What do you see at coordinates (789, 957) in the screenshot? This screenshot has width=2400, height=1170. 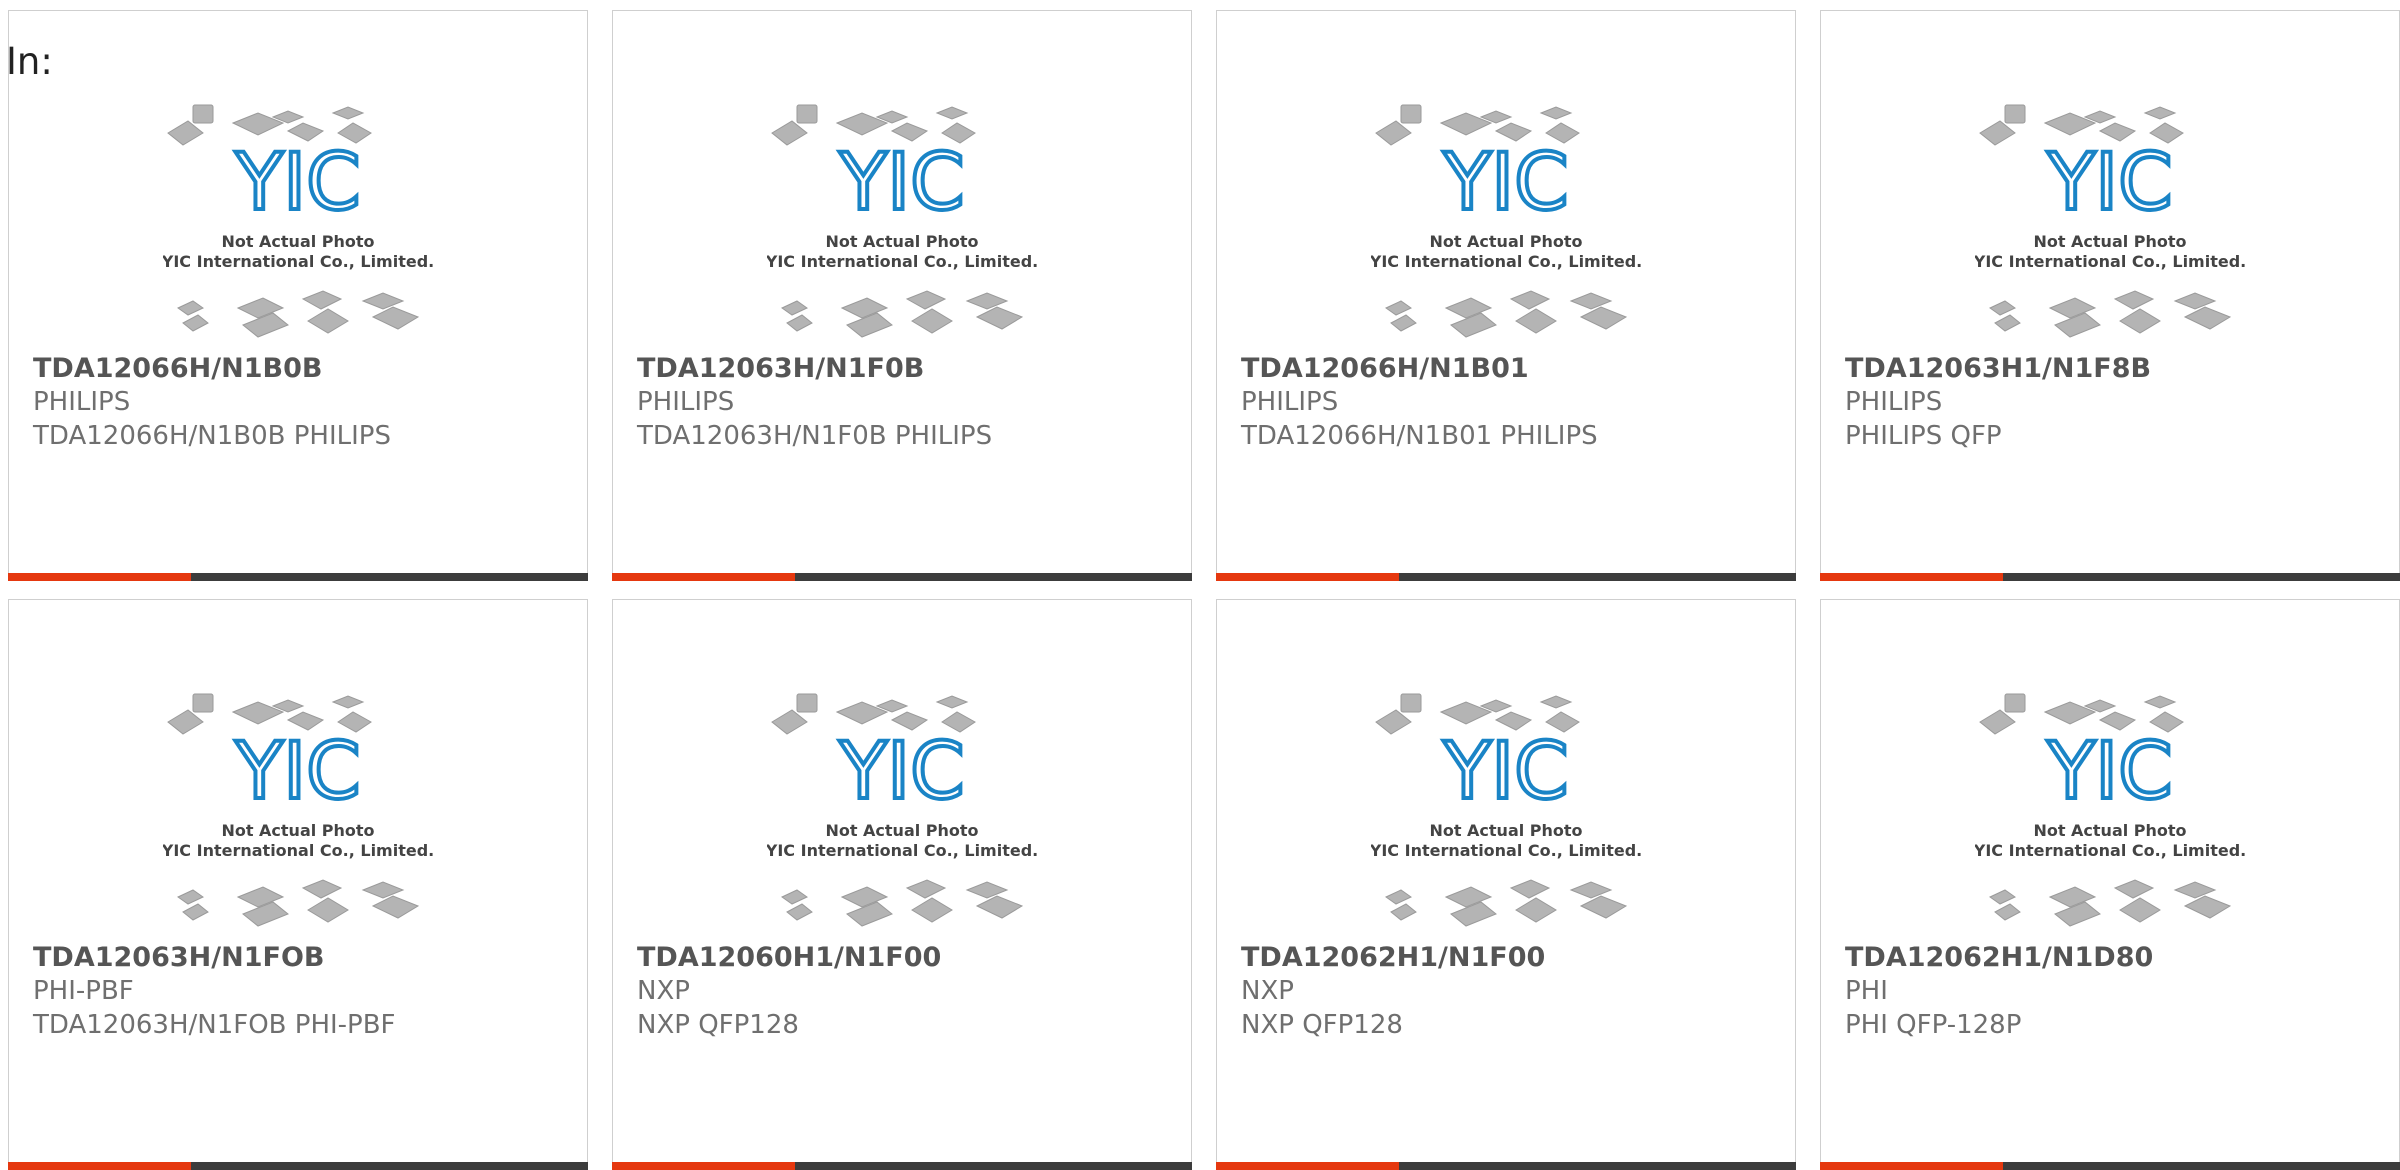 I see `part-number-link: TDA12060H1/N1F00` at bounding box center [789, 957].